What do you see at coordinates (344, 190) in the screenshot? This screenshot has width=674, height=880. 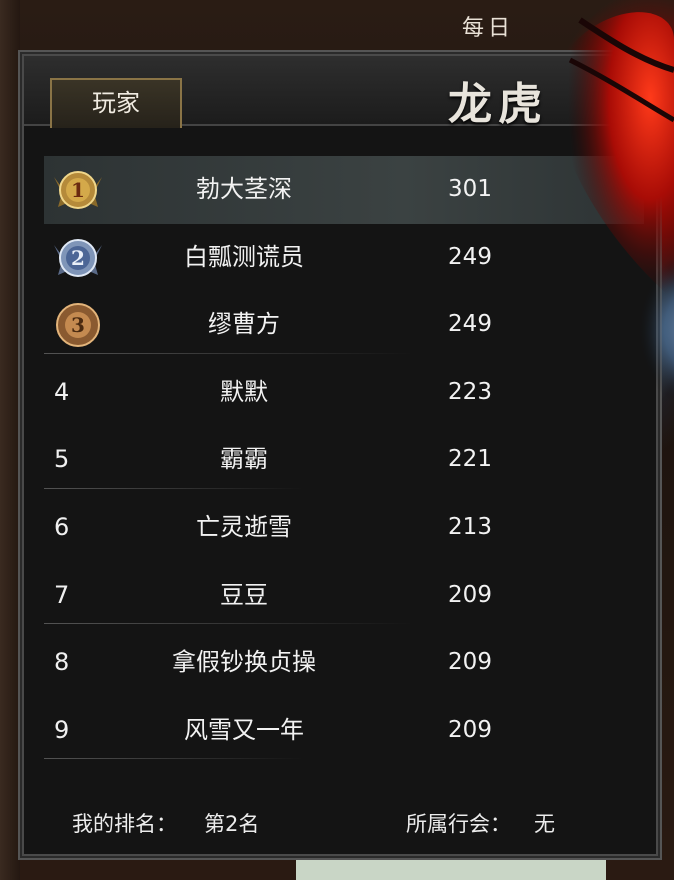 I see `ranking-row-1: 1 勃大茎深 301` at bounding box center [344, 190].